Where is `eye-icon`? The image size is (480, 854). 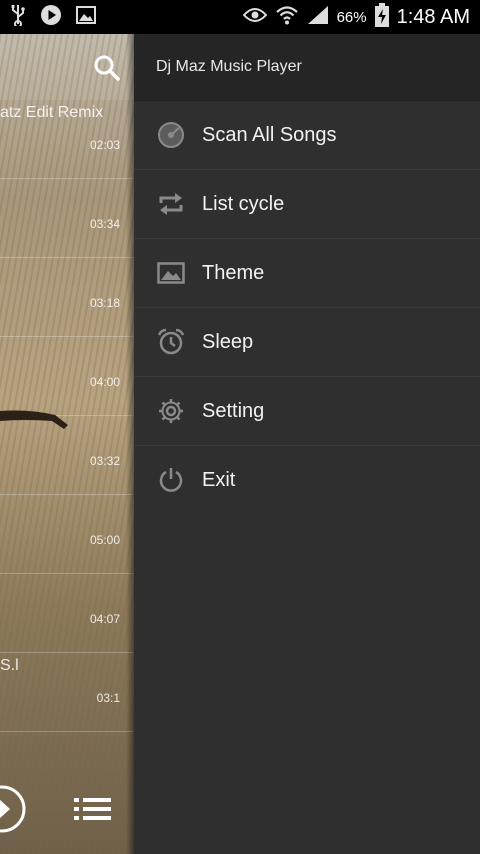
eye-icon is located at coordinates (254, 17).